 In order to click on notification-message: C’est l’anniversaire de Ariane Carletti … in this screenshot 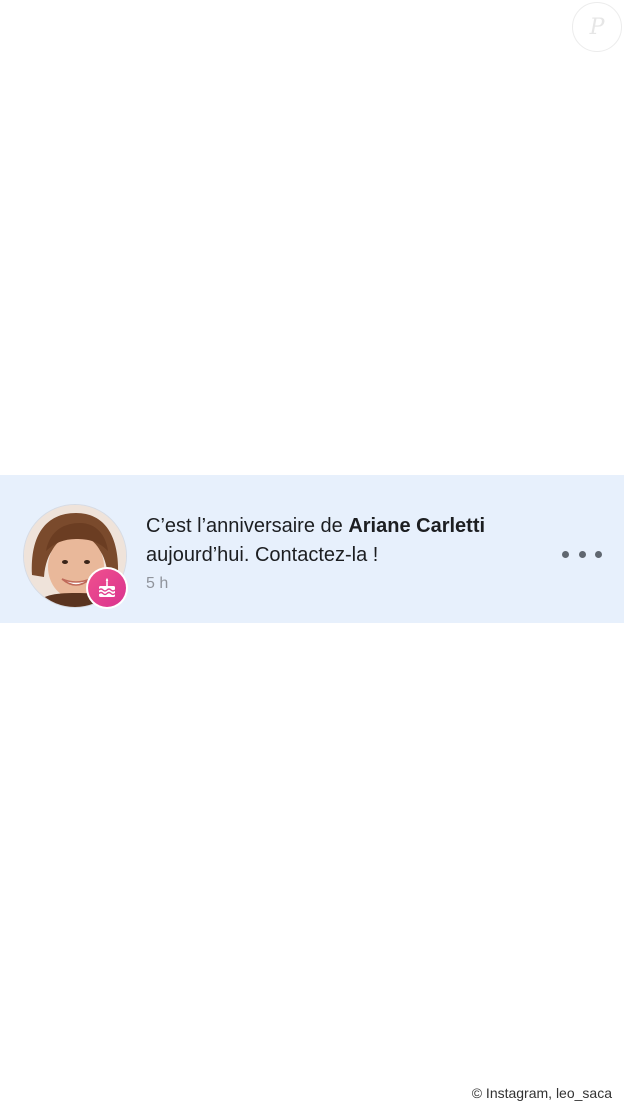, I will do `click(351, 541)`.